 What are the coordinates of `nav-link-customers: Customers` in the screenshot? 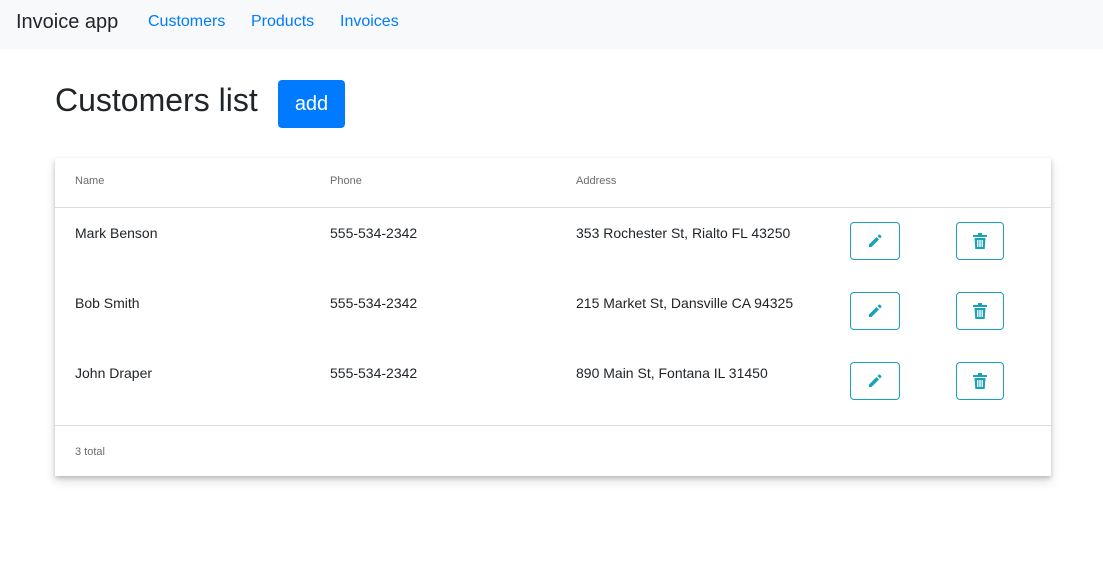 It's located at (186, 21).